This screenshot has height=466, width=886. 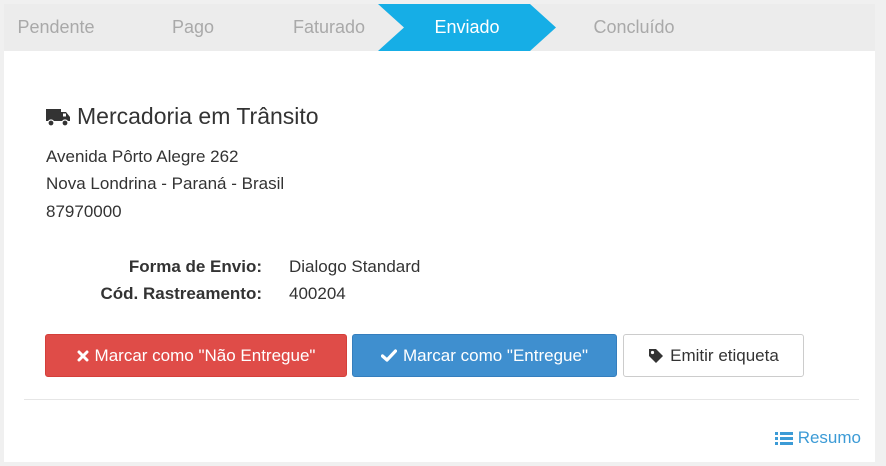 What do you see at coordinates (165, 183) in the screenshot?
I see `address-city: Nova Londrina - Paraná - Brasil` at bounding box center [165, 183].